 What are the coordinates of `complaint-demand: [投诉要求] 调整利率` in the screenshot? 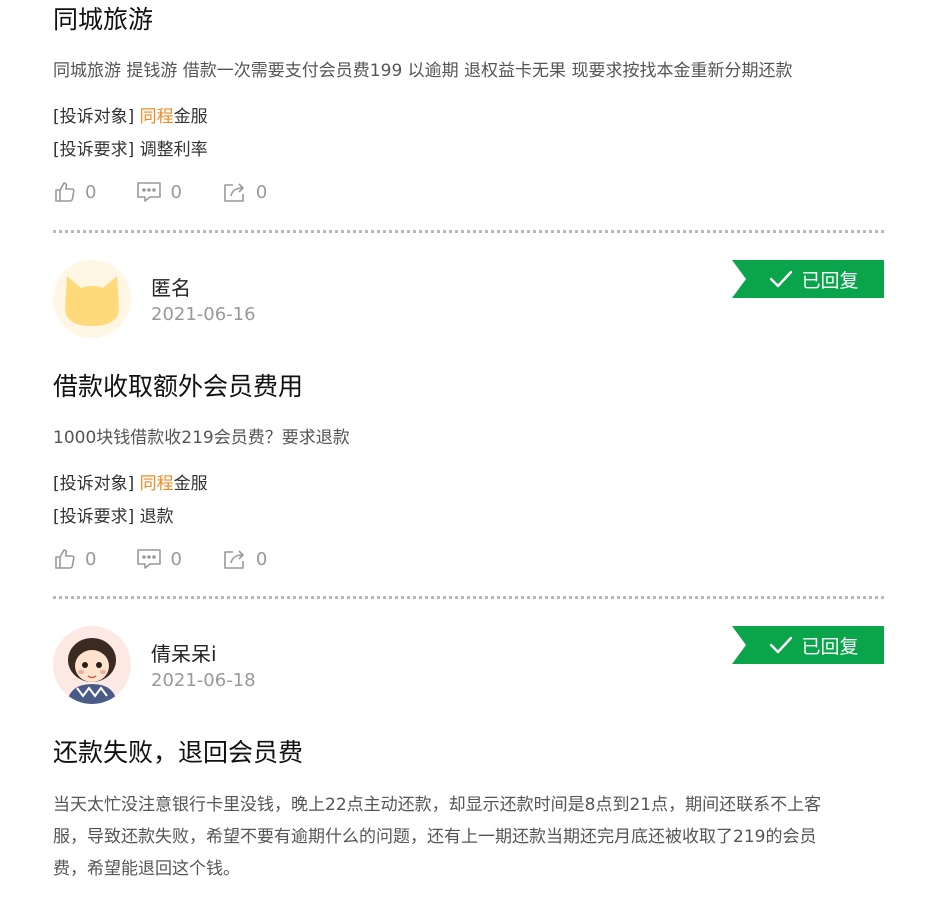 It's located at (130, 150).